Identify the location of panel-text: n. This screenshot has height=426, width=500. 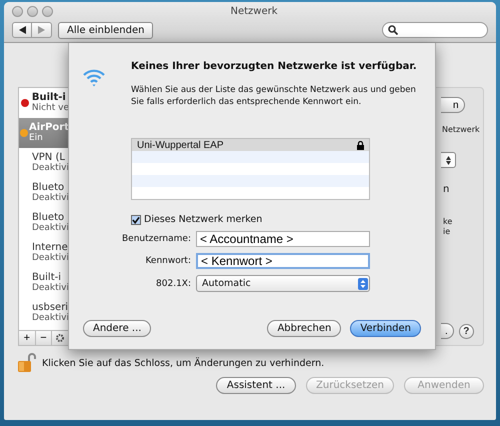
(446, 189).